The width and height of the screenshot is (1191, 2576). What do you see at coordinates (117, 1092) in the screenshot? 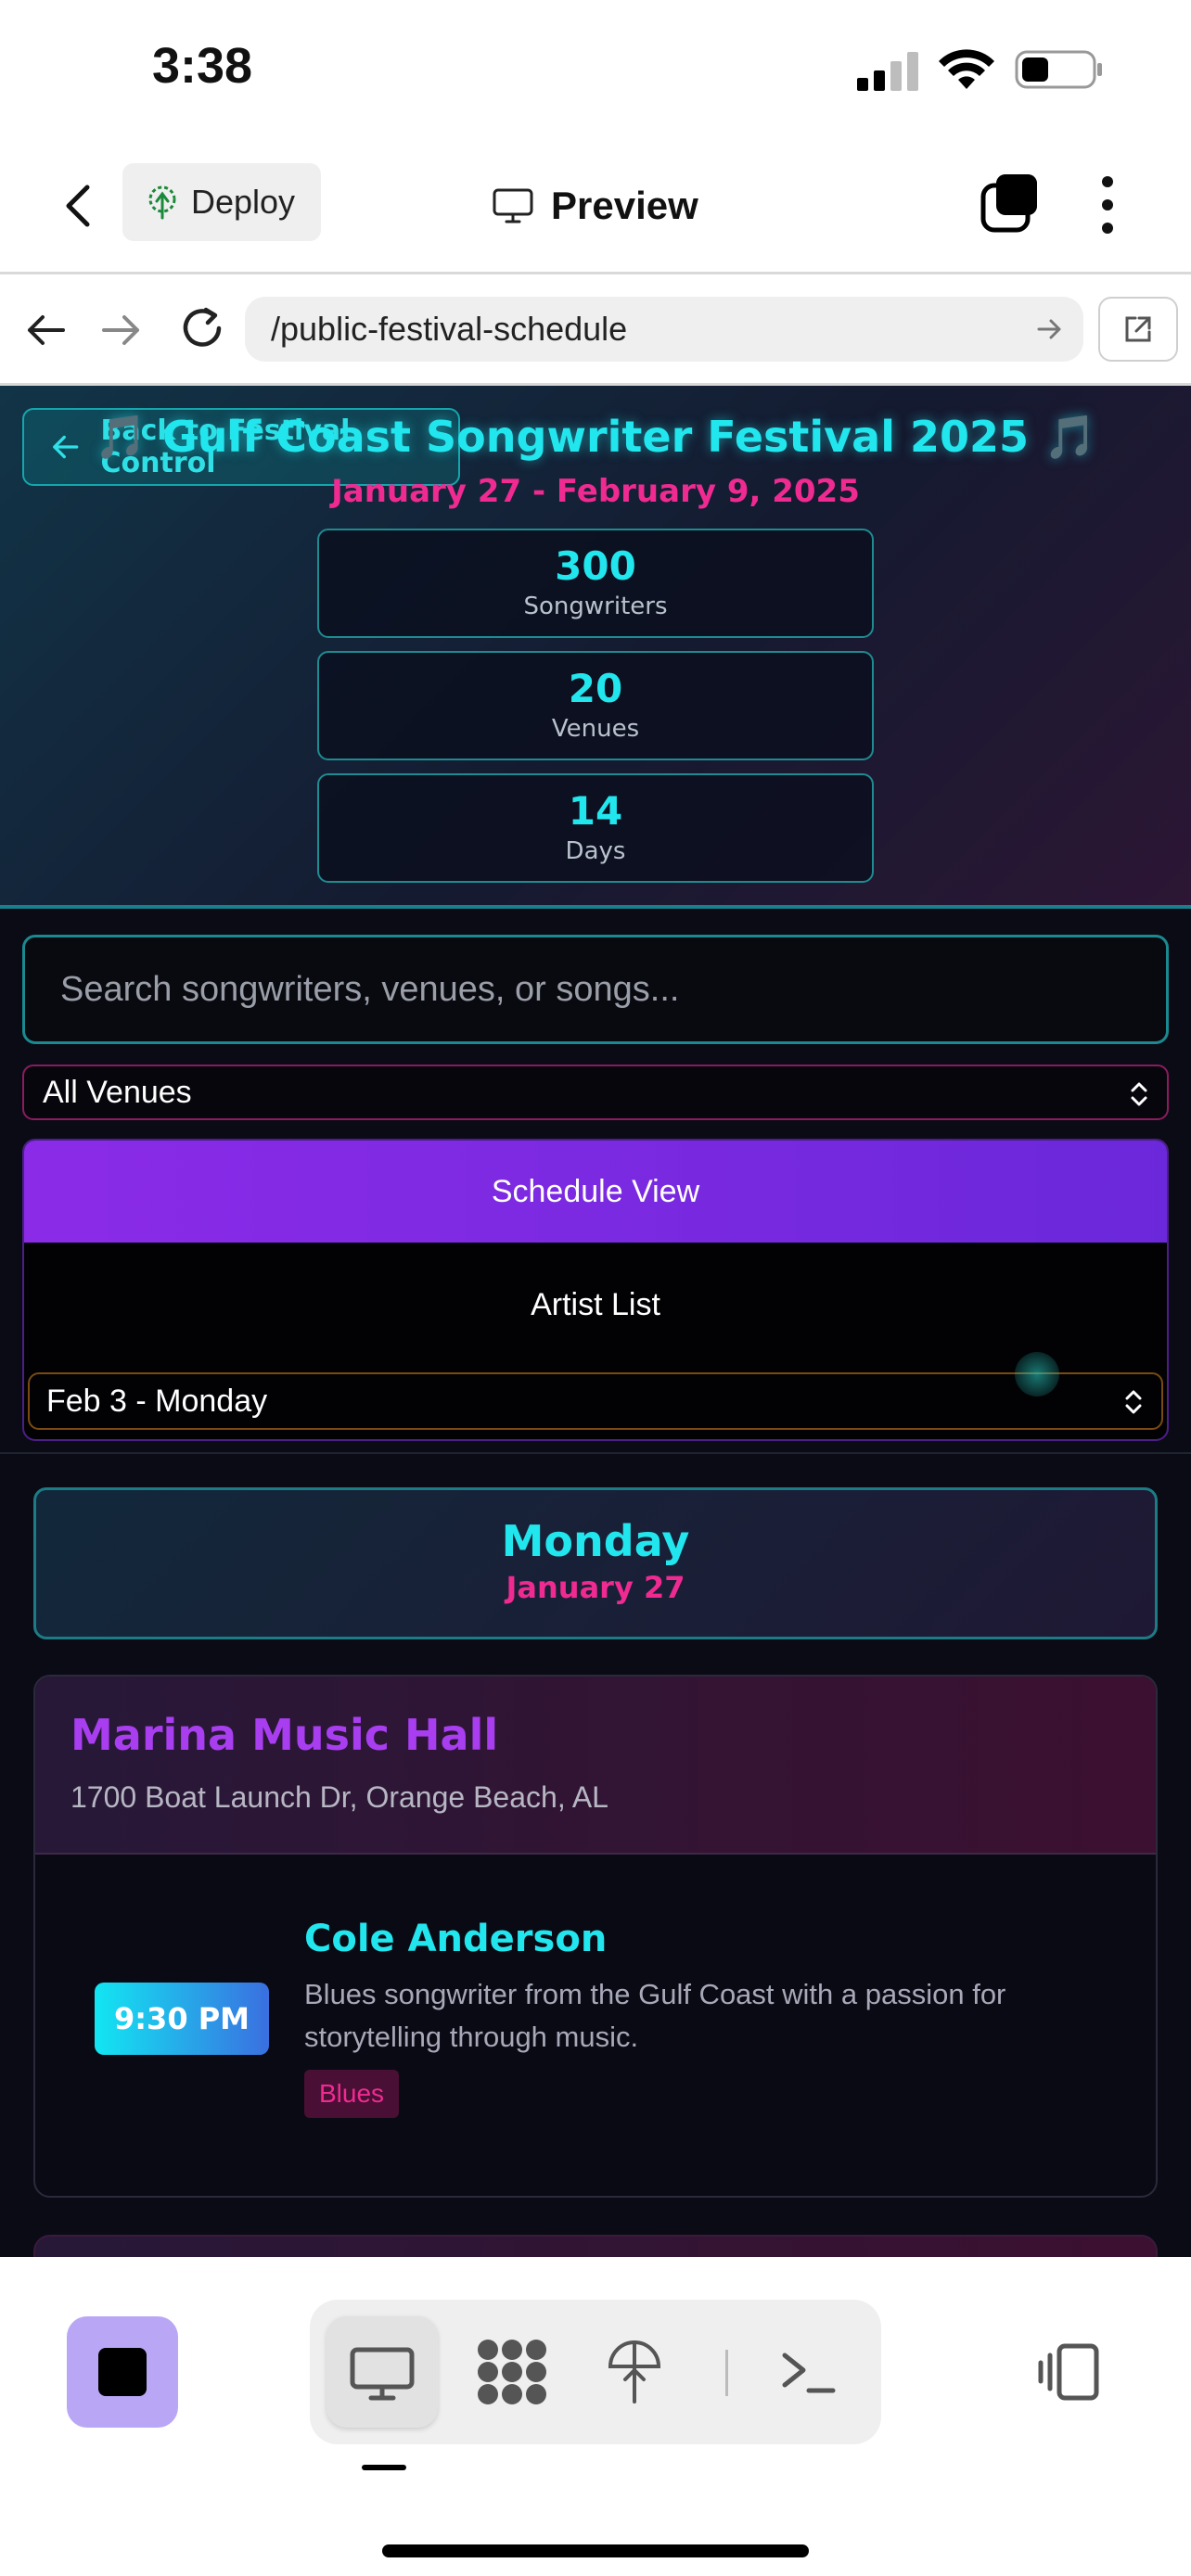
I see `venue-select-value: All Venues` at bounding box center [117, 1092].